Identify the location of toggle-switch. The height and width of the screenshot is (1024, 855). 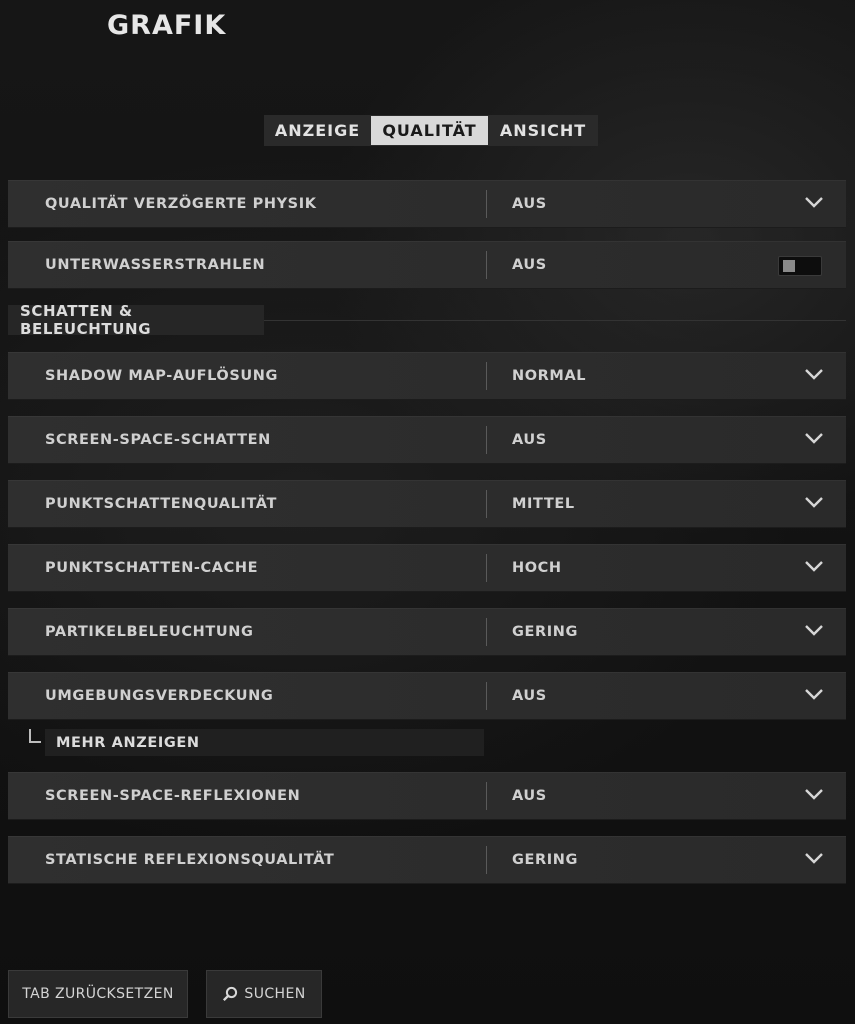
(800, 266).